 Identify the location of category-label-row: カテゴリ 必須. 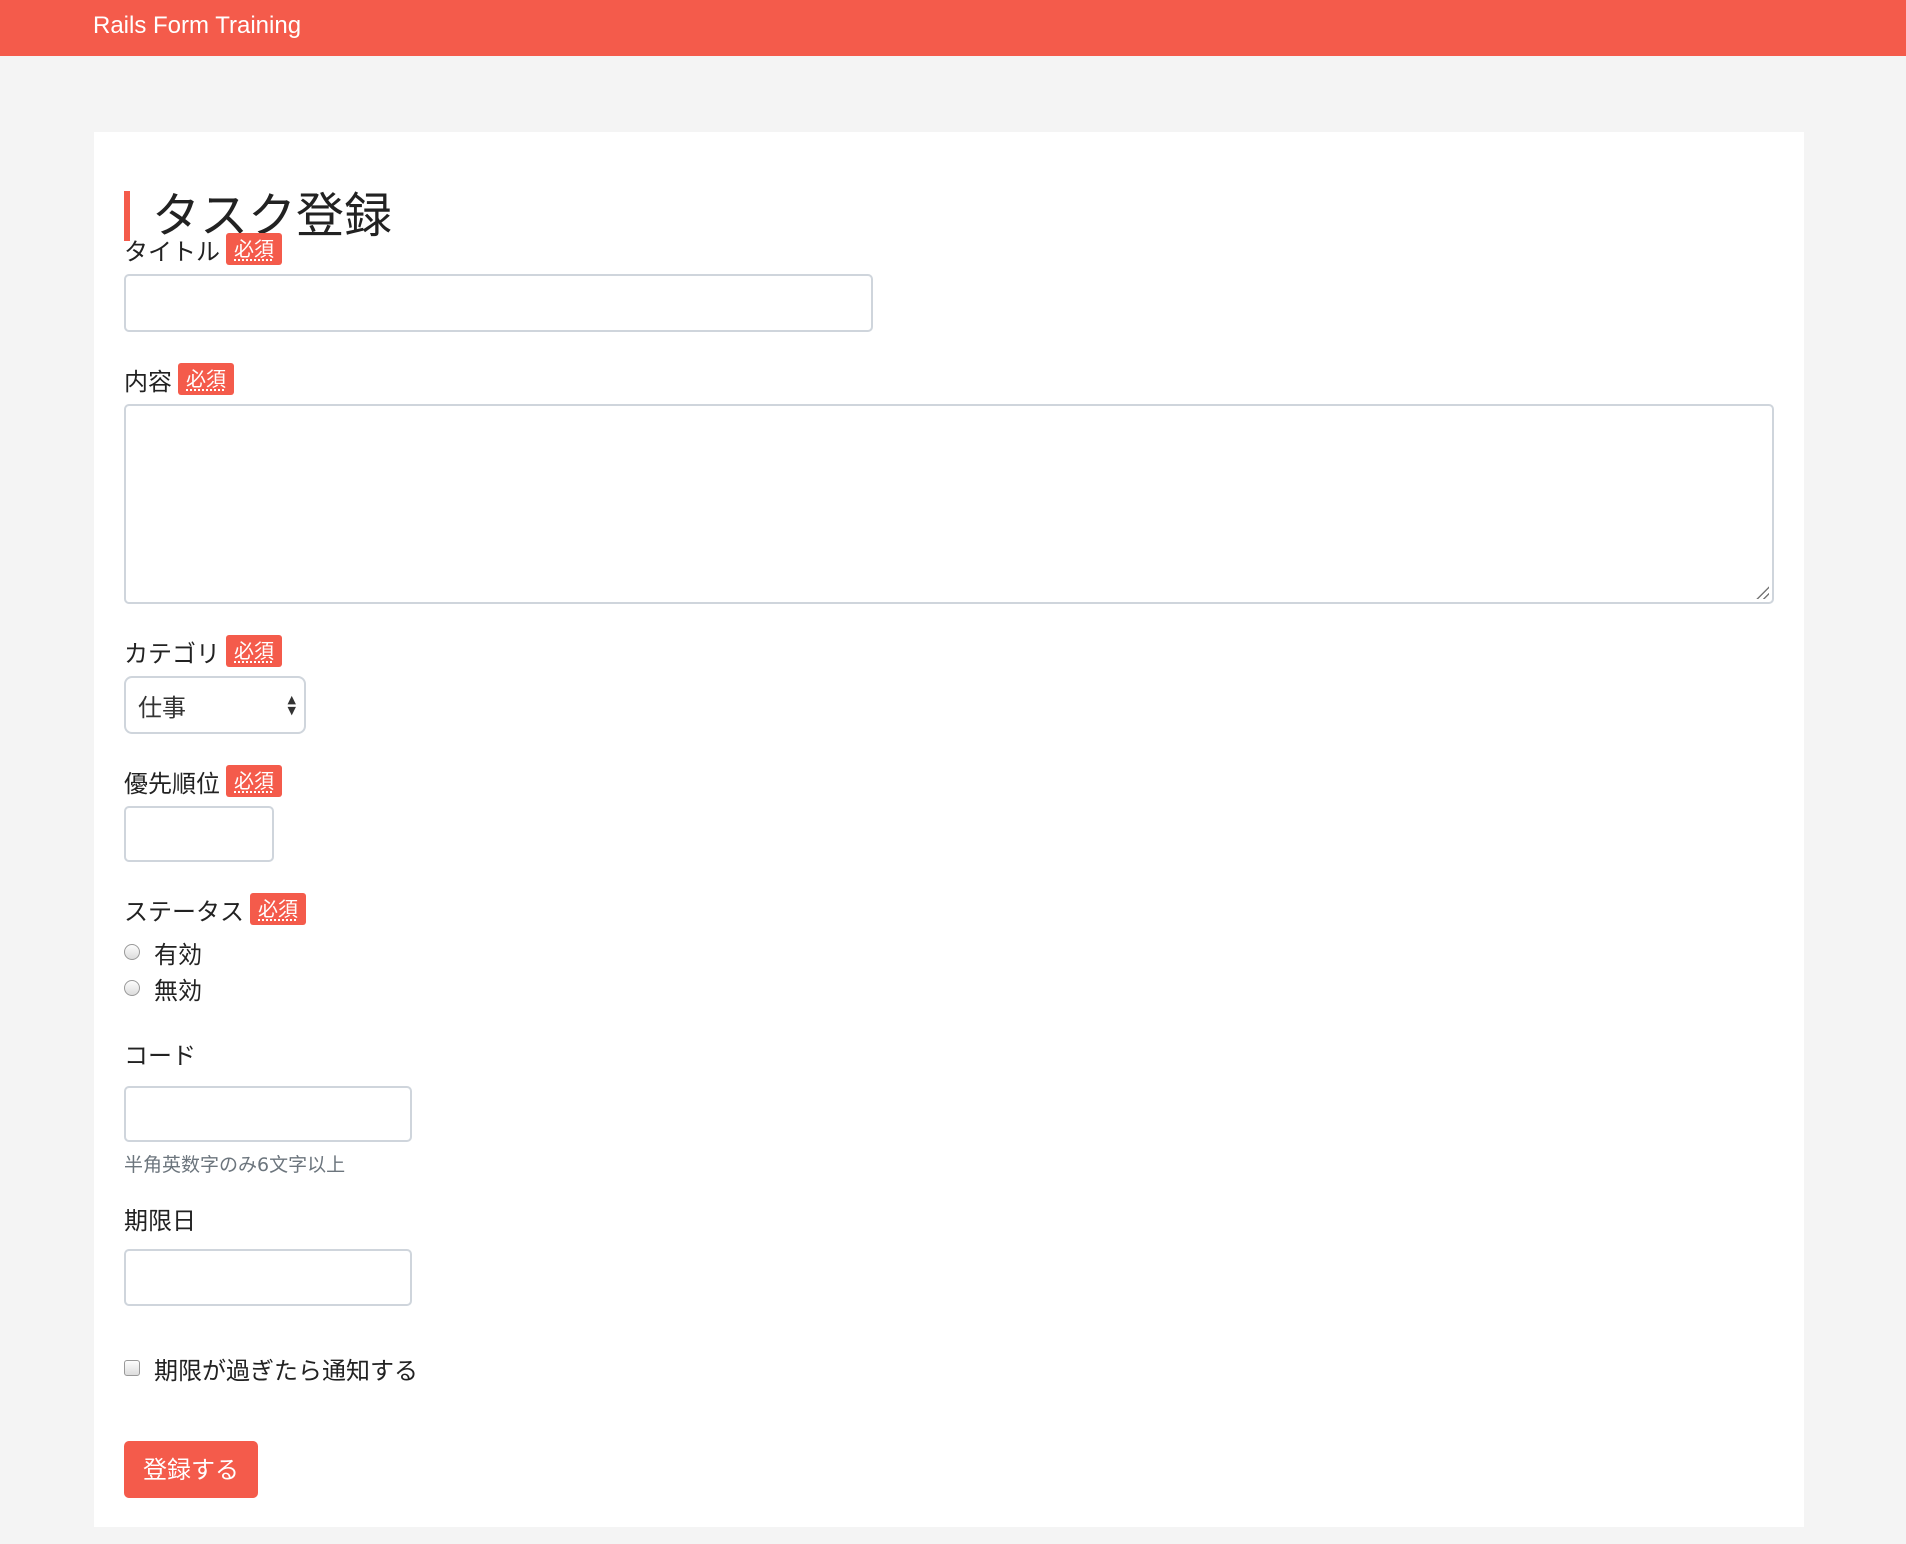
(215, 651).